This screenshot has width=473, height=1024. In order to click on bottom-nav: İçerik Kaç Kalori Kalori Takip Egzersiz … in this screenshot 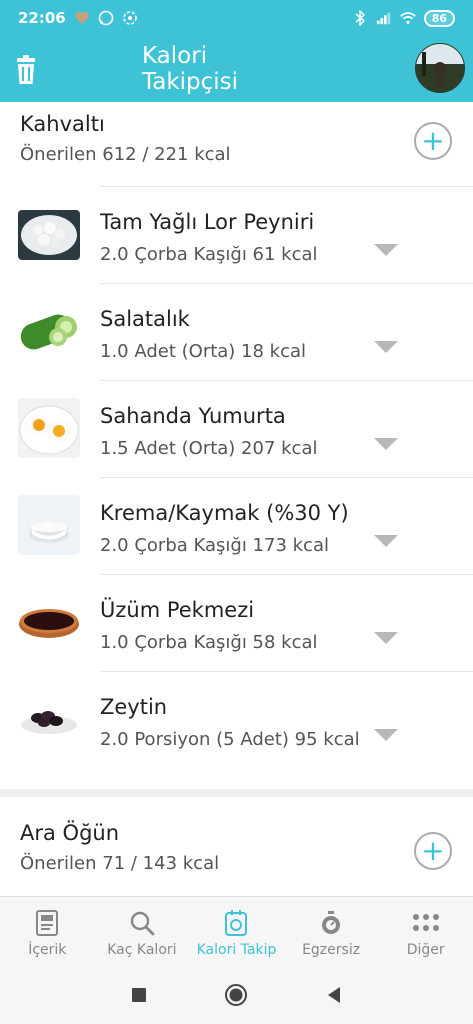, I will do `click(236, 931)`.